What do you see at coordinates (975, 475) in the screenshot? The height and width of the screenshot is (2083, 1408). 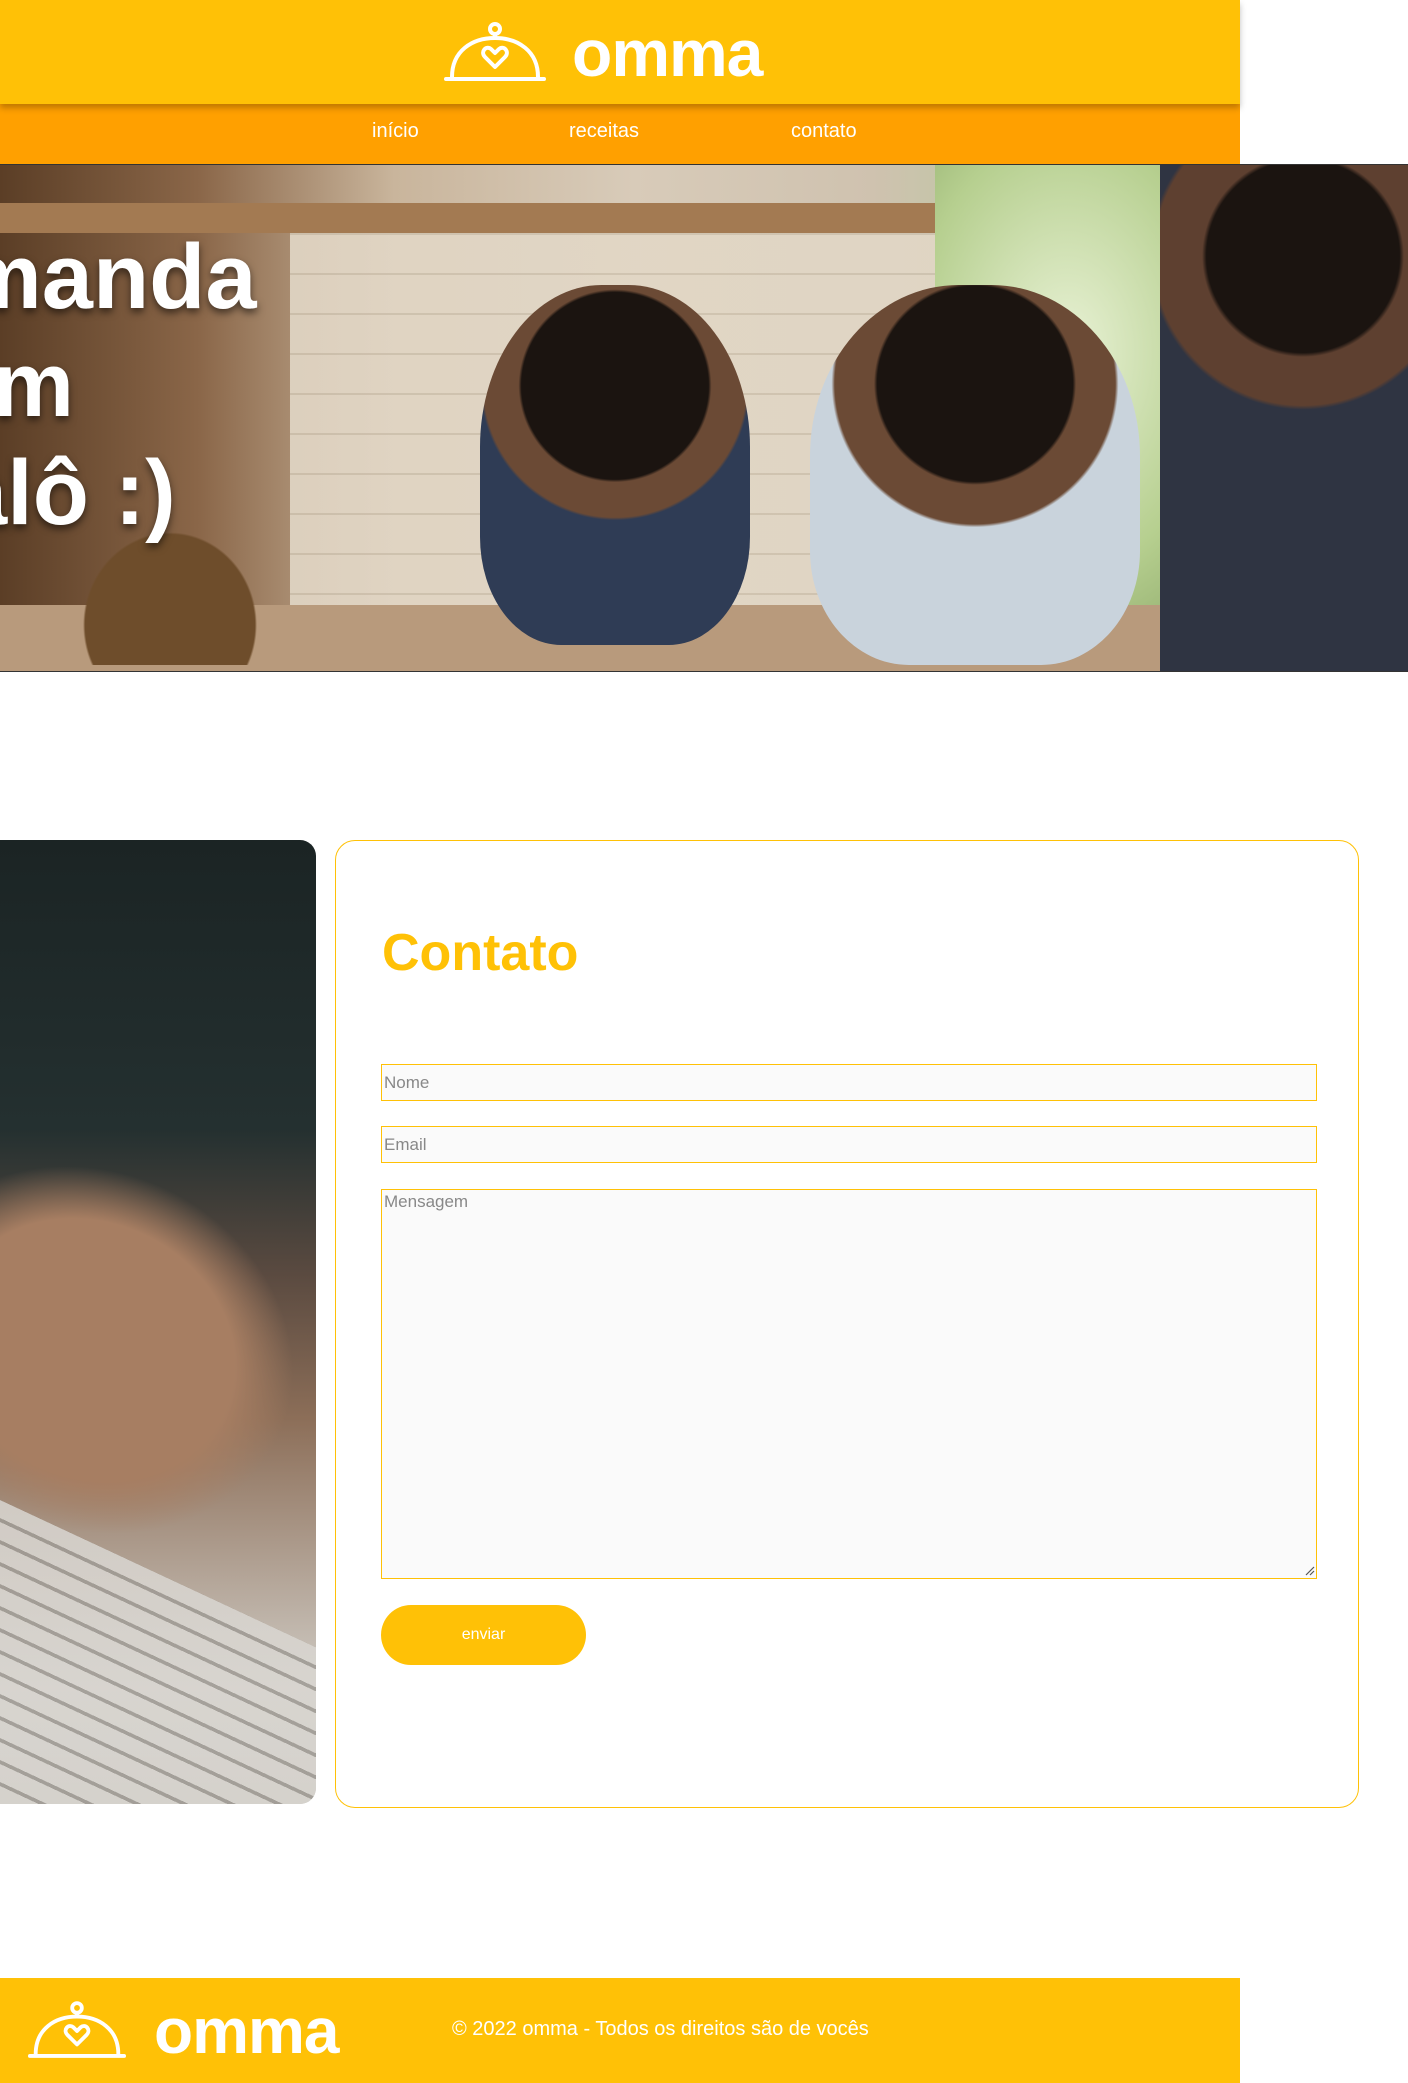 I see `hero-photo-child-right` at bounding box center [975, 475].